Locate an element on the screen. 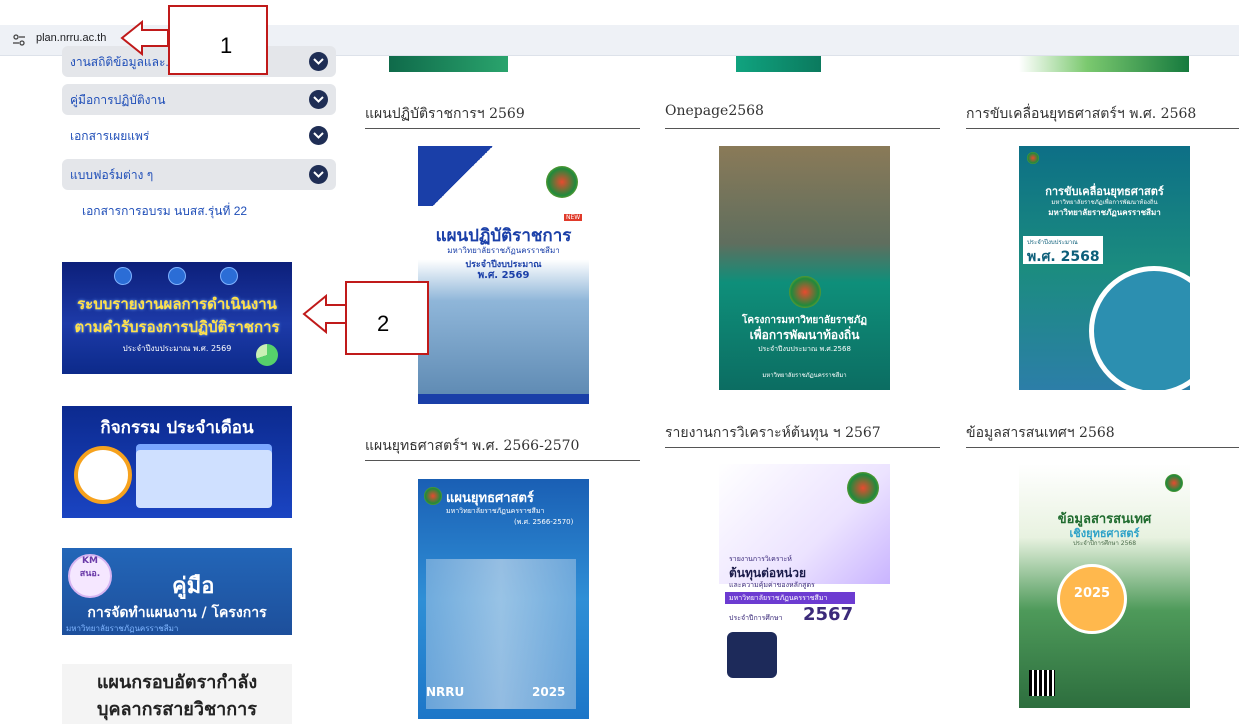 This screenshot has height=724, width=1239. monthly-activity-banner: กิจกรรม ประจำเดือน is located at coordinates (177, 462).